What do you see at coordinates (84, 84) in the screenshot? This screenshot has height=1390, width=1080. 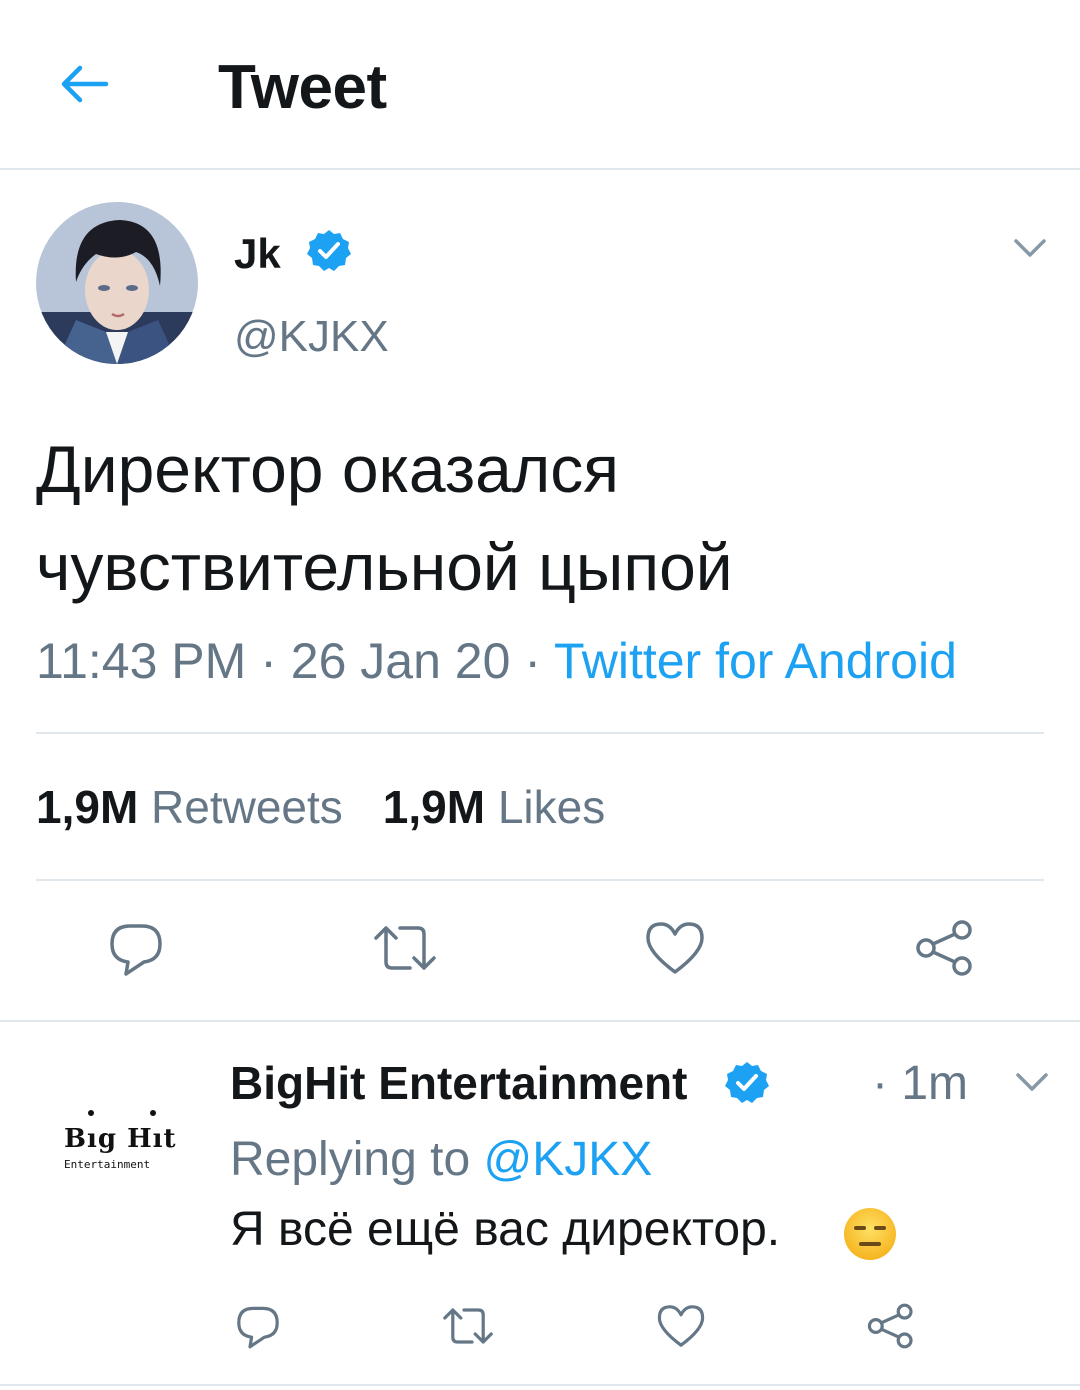 I see `arrow-left-icon` at bounding box center [84, 84].